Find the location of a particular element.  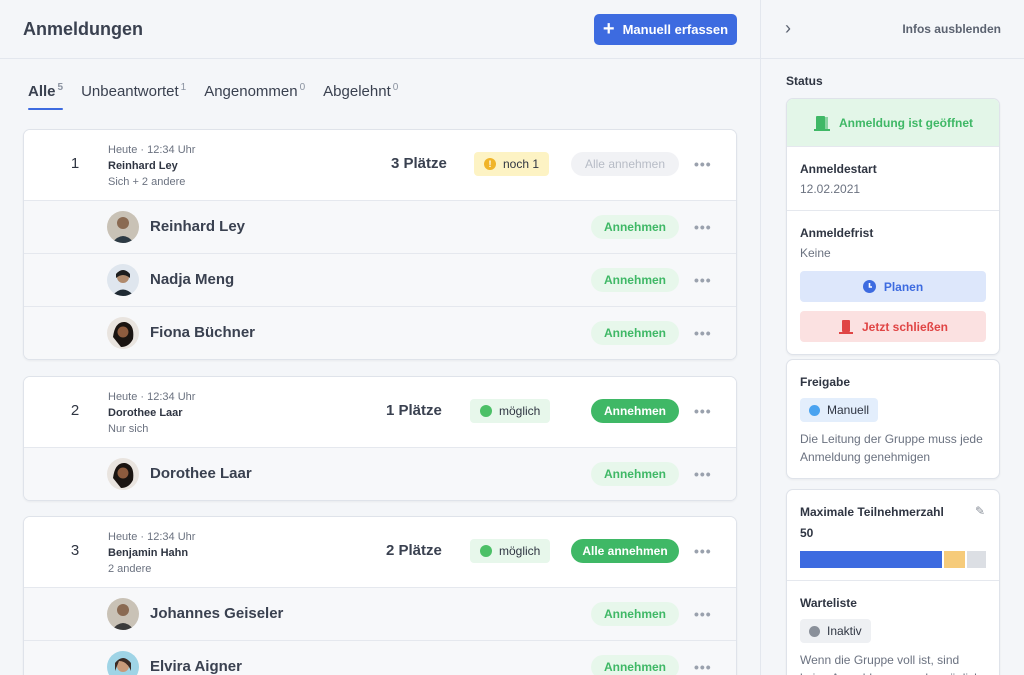

tab-label: Abgelehnt is located at coordinates (357, 91).